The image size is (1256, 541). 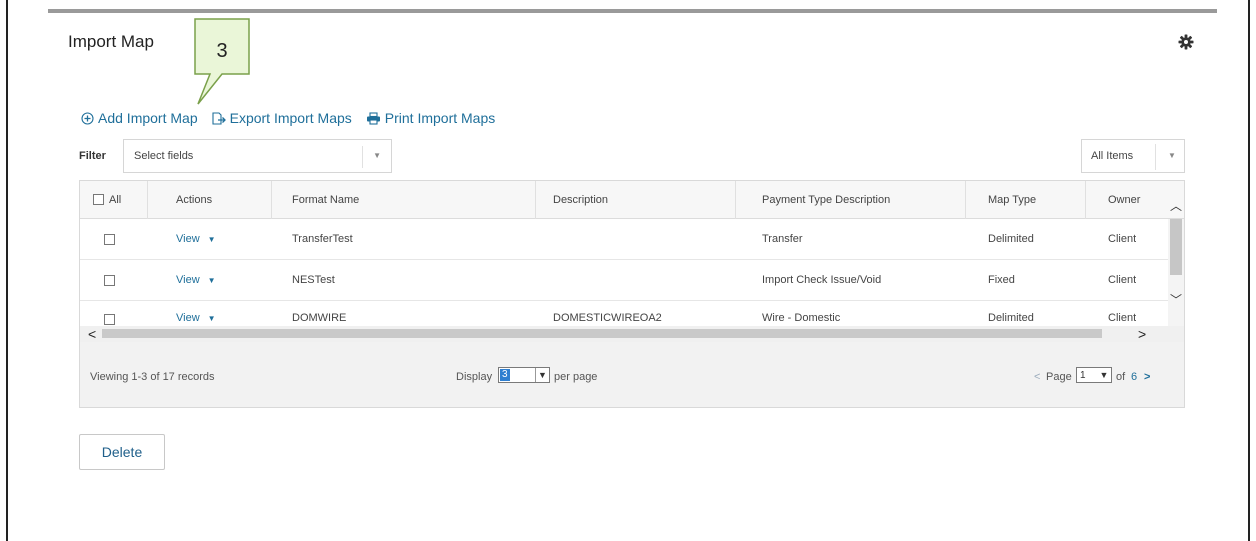 What do you see at coordinates (152, 377) in the screenshot?
I see `records-count: Viewing 1-3 of 17 records` at bounding box center [152, 377].